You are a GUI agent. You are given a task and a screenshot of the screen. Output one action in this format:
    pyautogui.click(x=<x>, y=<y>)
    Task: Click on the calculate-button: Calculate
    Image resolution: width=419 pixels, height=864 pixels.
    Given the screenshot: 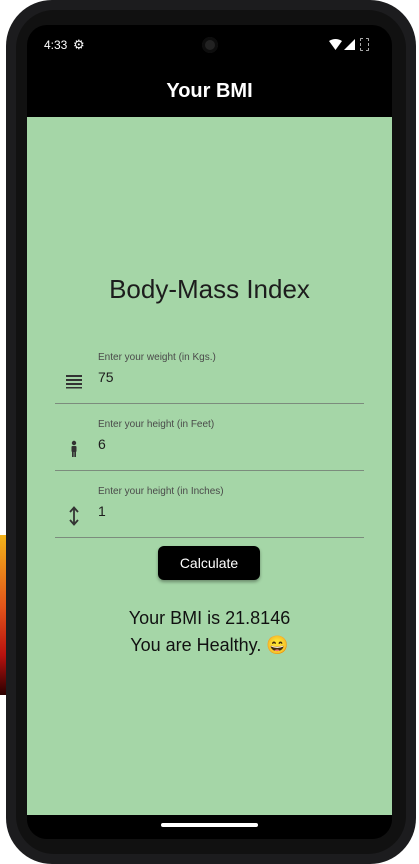 What is the action you would take?
    pyautogui.click(x=209, y=563)
    